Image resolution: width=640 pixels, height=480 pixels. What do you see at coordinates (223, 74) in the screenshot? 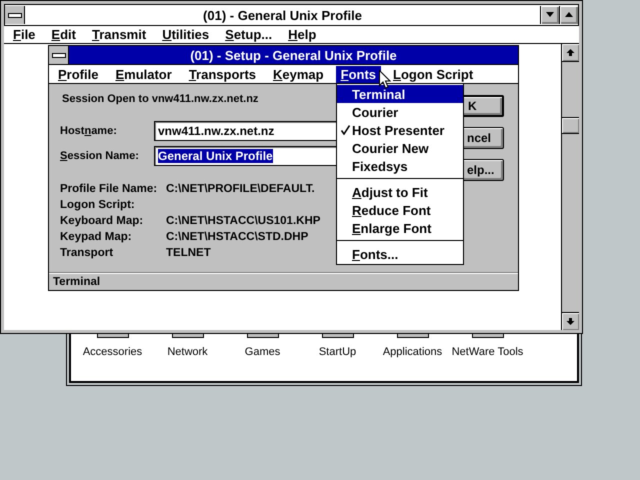
I see `menu-item: Transports` at bounding box center [223, 74].